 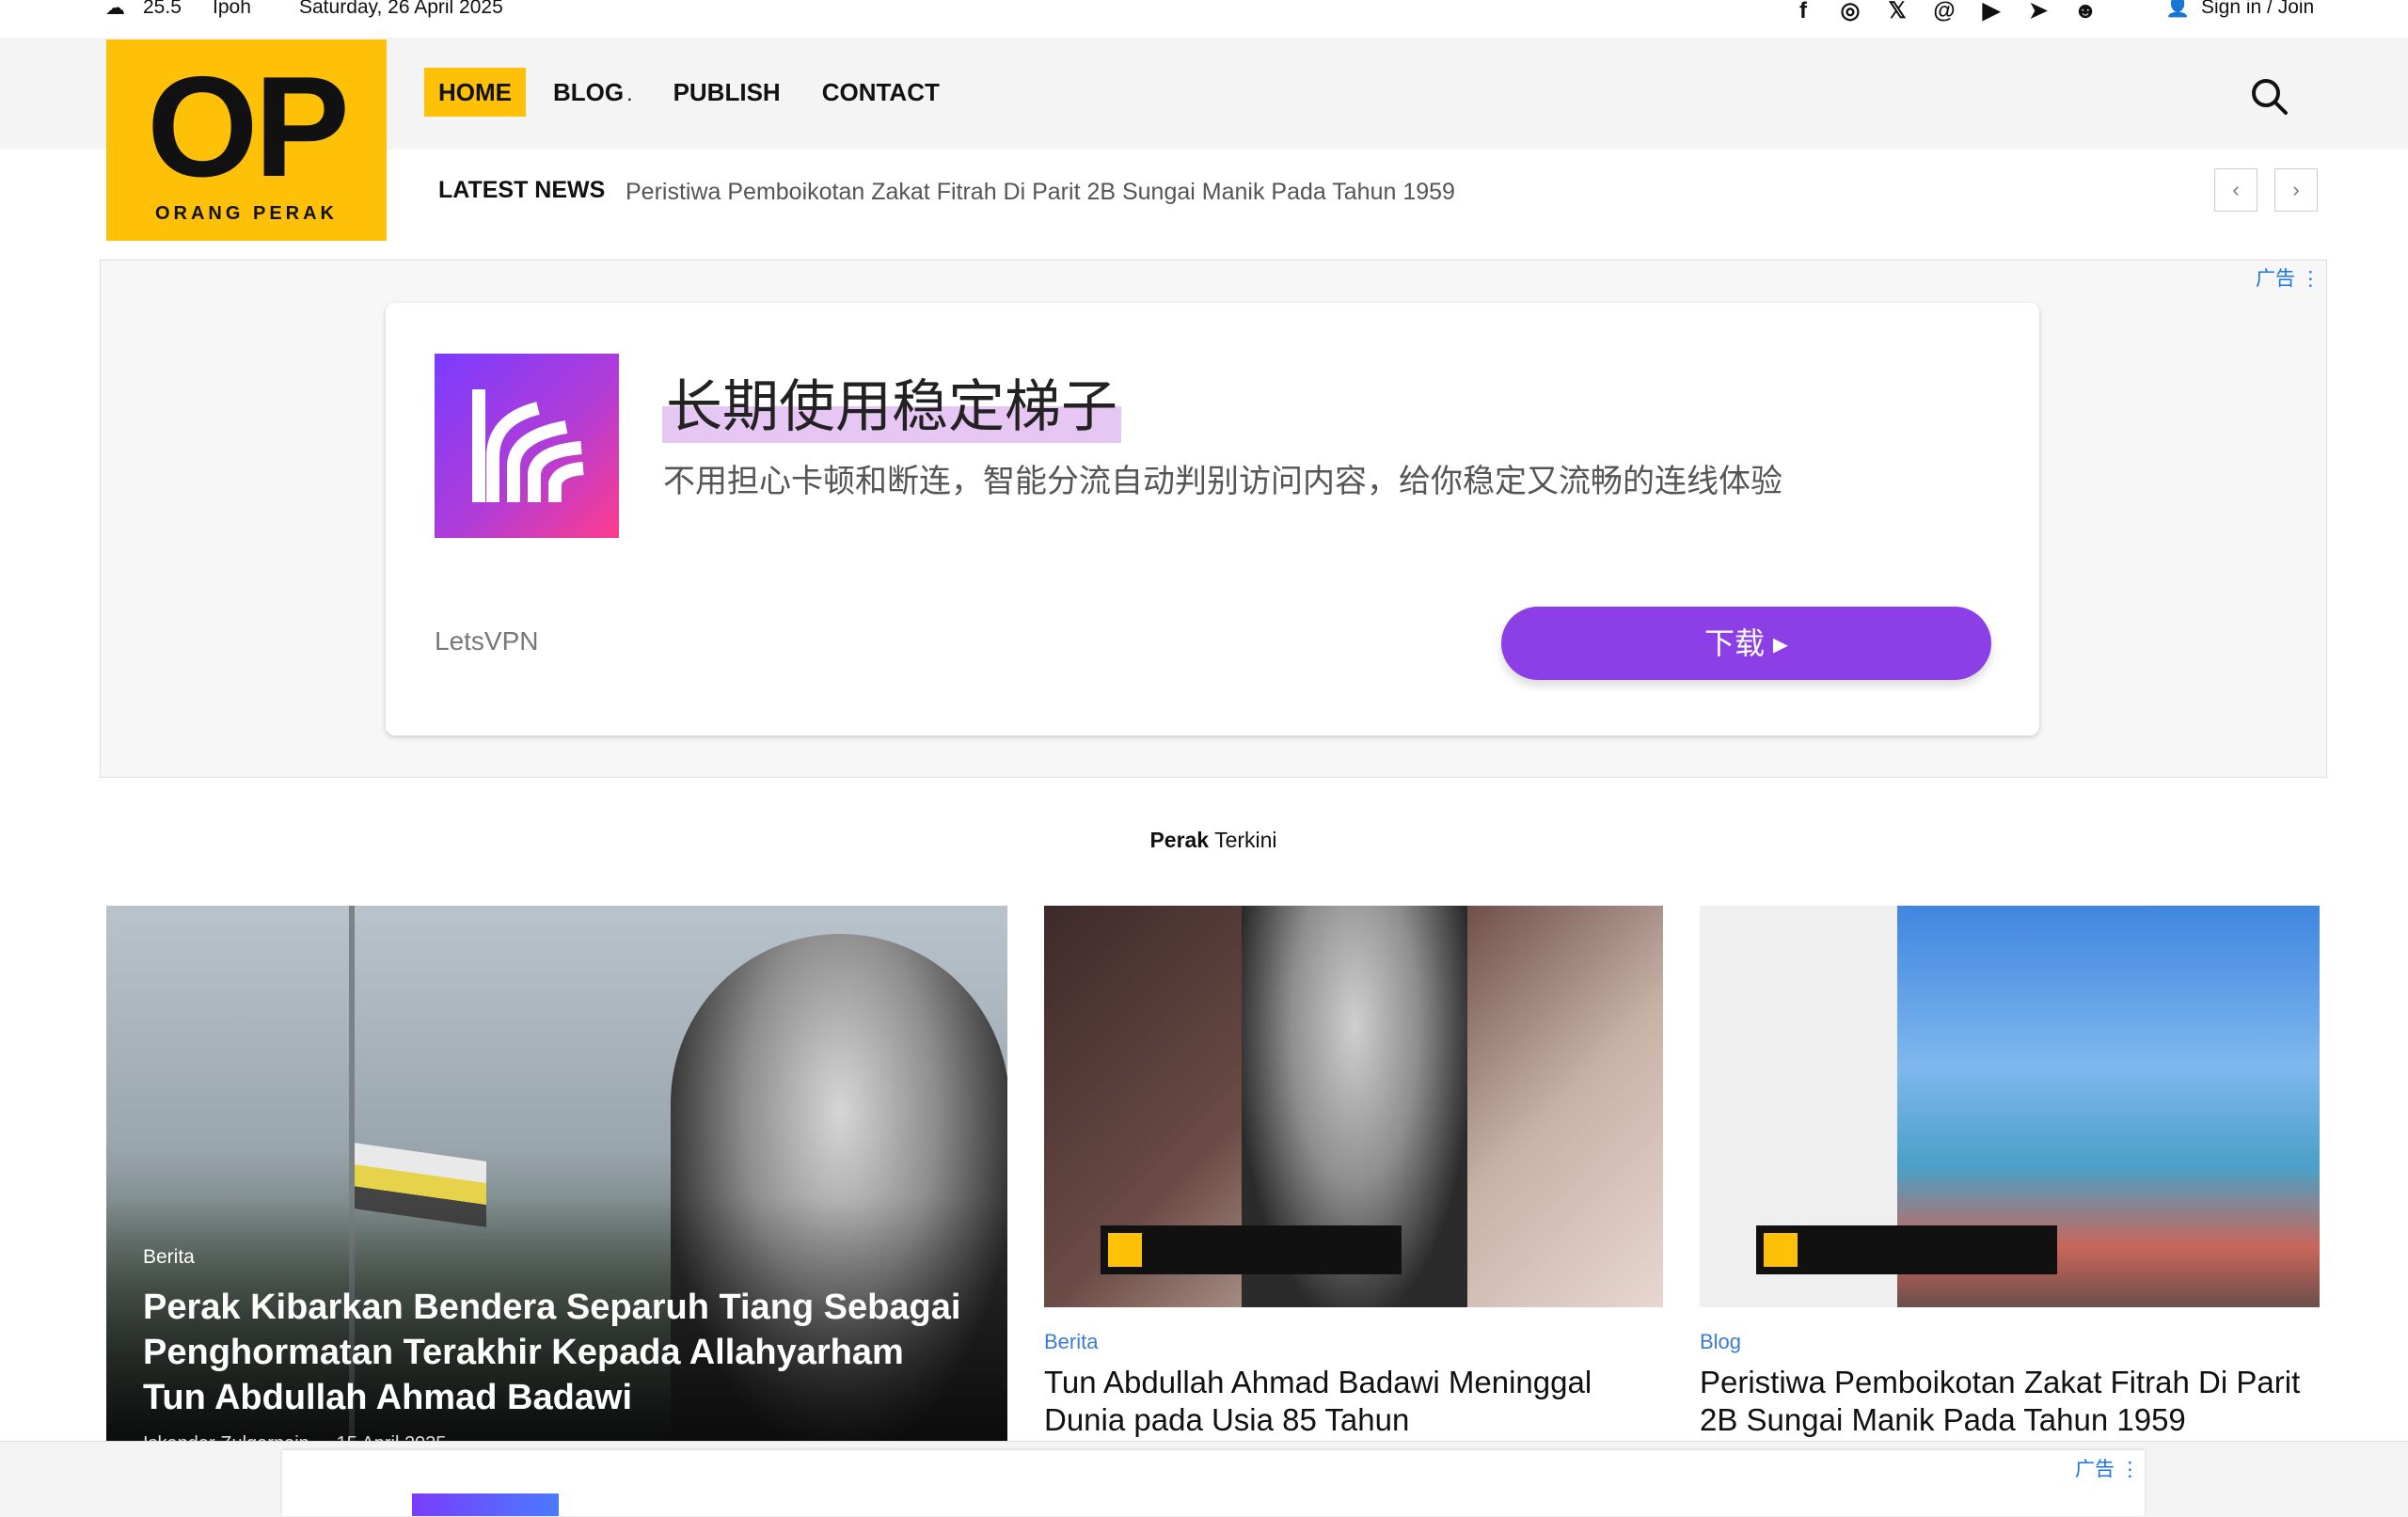 I want to click on ad-label-text: 广告, so click(x=2276, y=279).